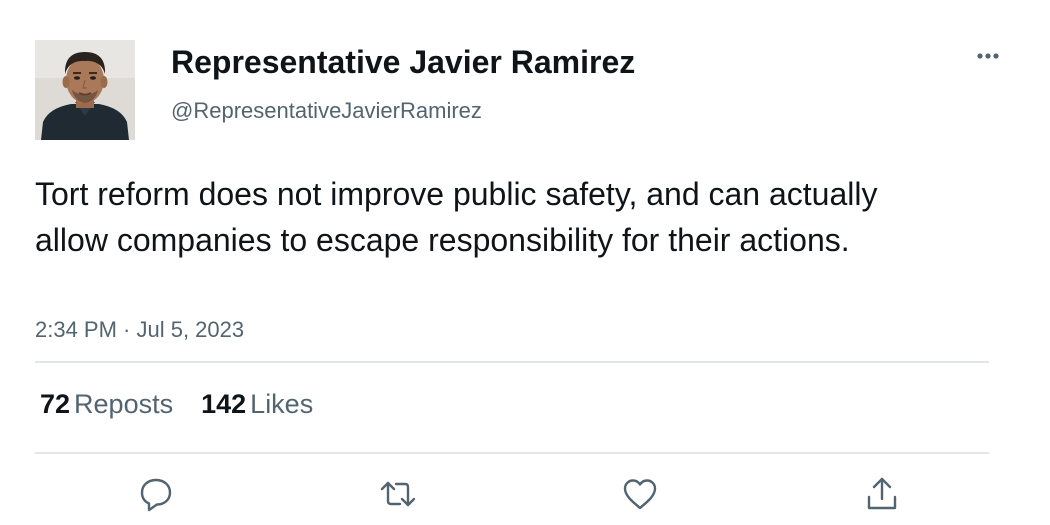  I want to click on avatar, so click(85, 90).